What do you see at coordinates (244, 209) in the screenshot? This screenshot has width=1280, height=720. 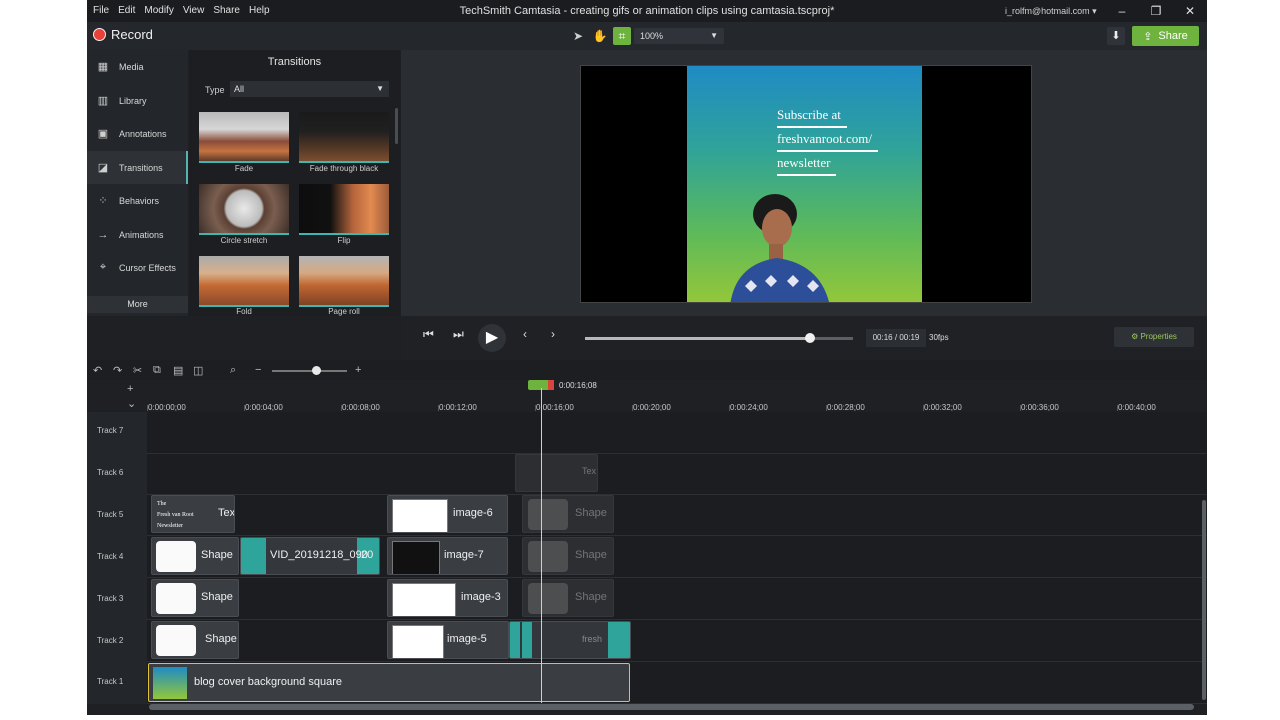 I see `transition-thumb-circle-stretch` at bounding box center [244, 209].